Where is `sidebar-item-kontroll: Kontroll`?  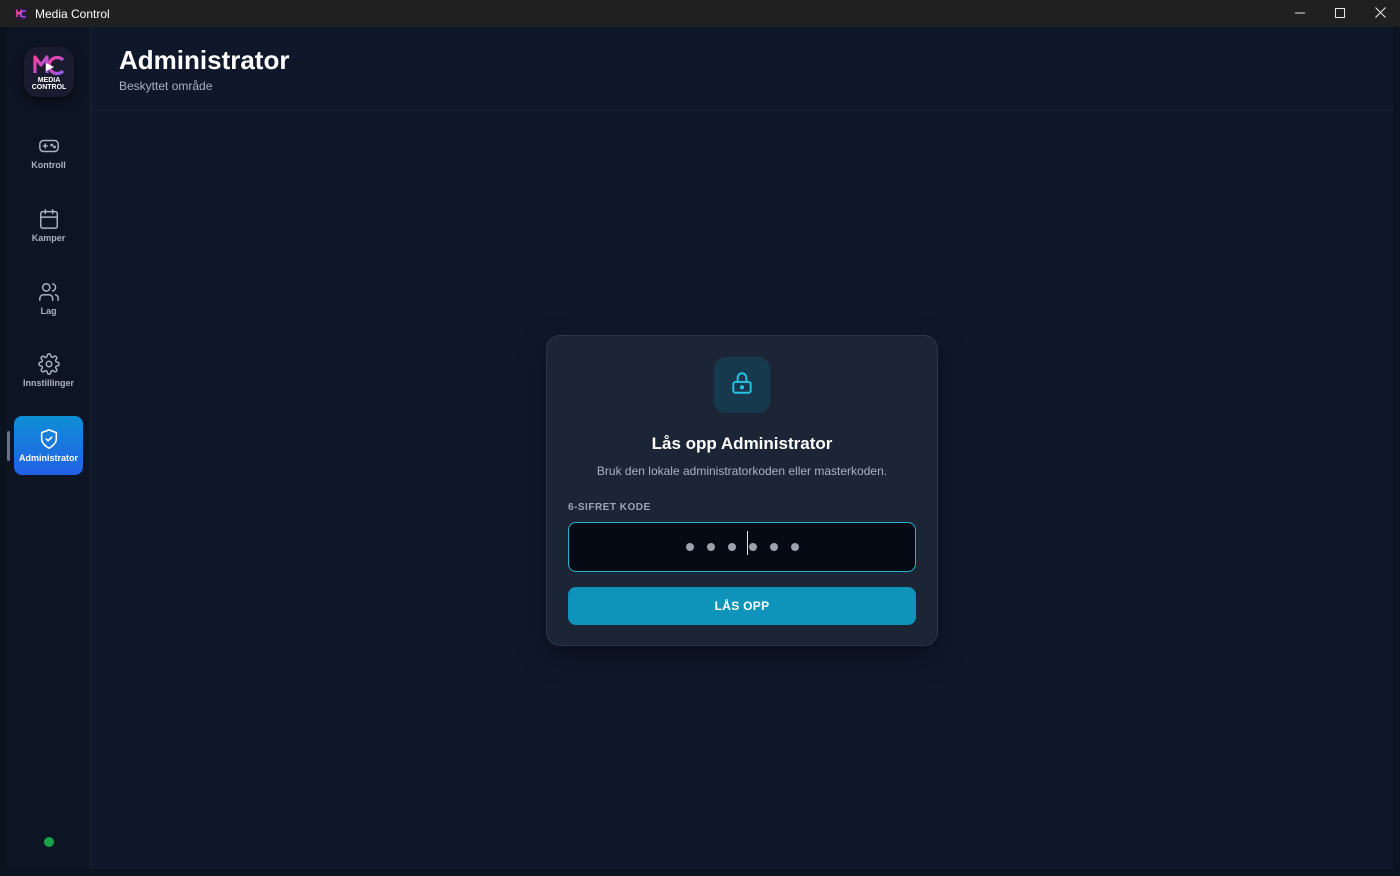 sidebar-item-kontroll: Kontroll is located at coordinates (48, 152).